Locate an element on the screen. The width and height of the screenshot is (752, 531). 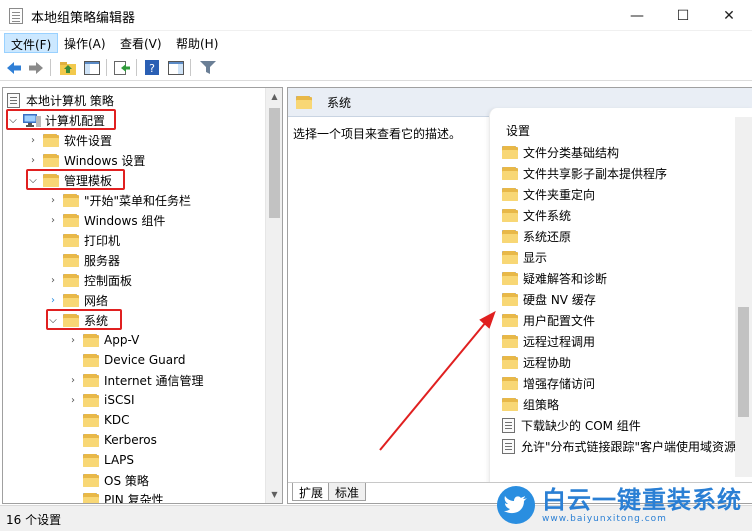
list-item: 组策略 is located at coordinates (530, 404).